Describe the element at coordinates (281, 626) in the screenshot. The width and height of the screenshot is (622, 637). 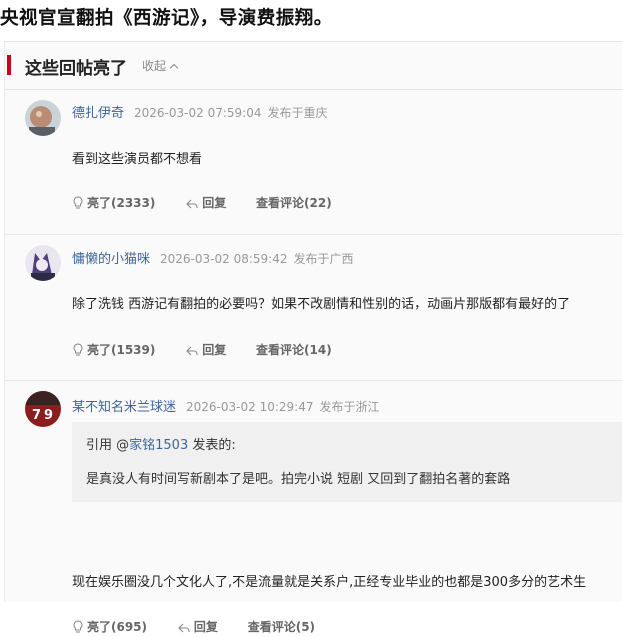
I see `view-replies-link: 查看评论(5)` at that location.